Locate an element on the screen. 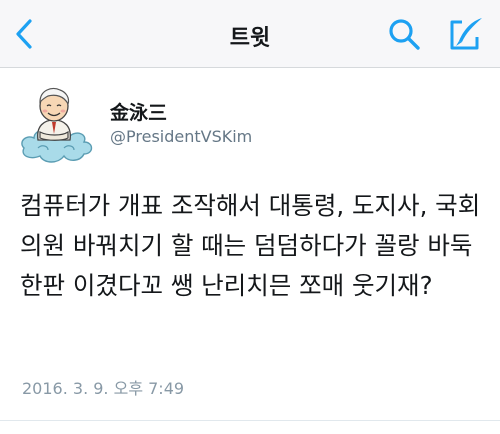 The width and height of the screenshot is (500, 434). divider is located at coordinates (250, 420).